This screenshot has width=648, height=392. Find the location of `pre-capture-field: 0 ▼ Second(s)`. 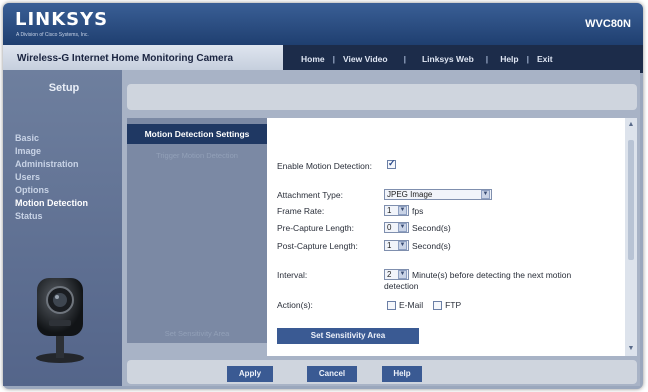

pre-capture-field: 0 ▼ Second(s) is located at coordinates (417, 227).